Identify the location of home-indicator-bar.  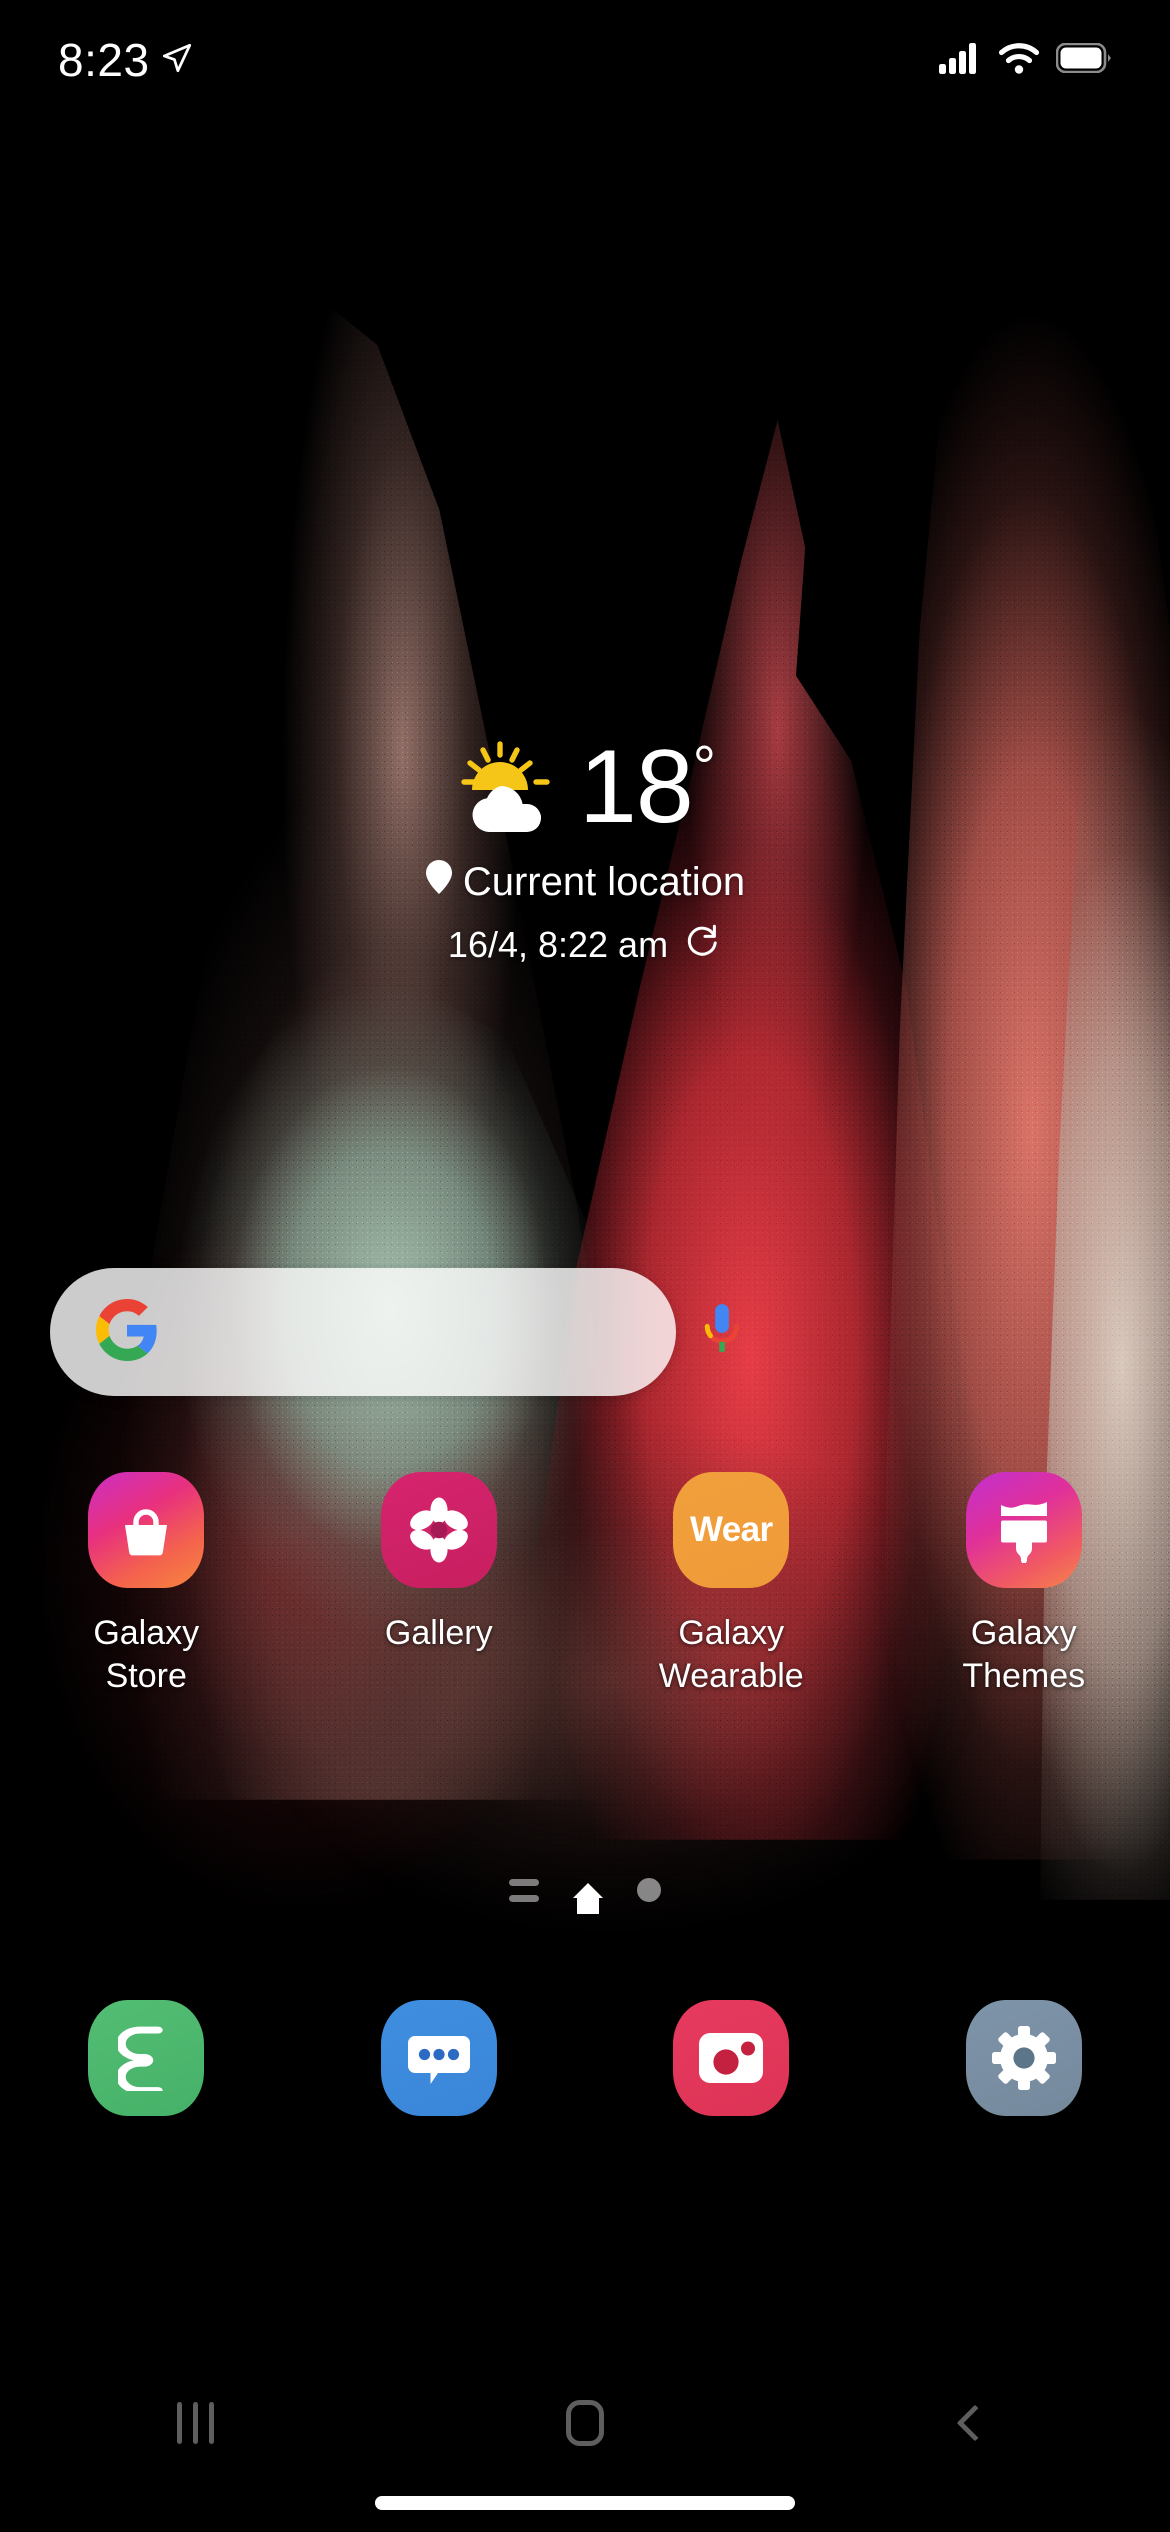
(585, 2503).